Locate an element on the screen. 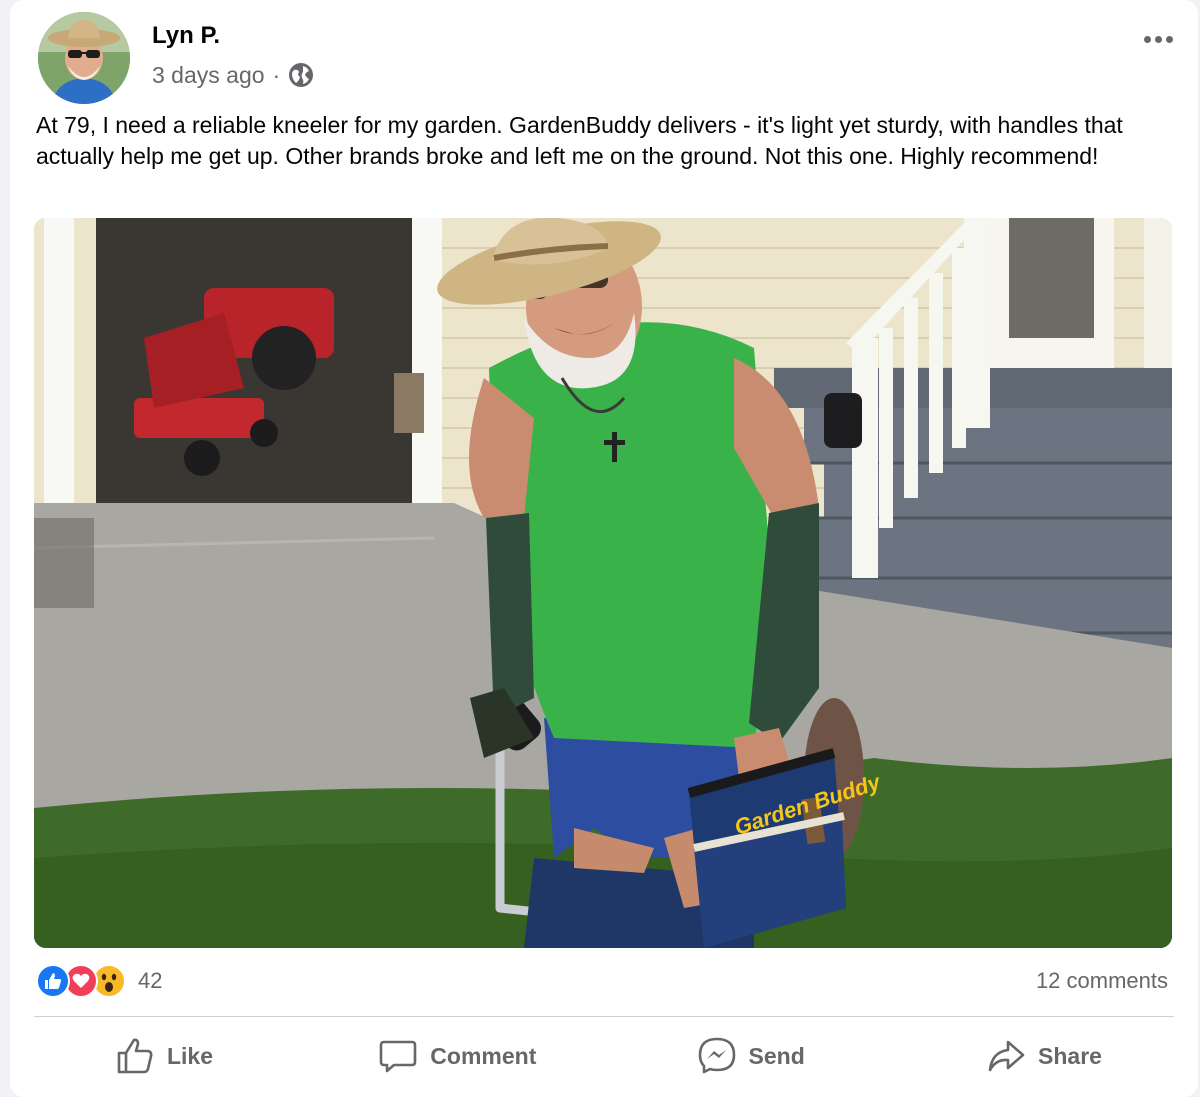 Image resolution: width=1200 pixels, height=1097 pixels. send-label: Send is located at coordinates (776, 1055).